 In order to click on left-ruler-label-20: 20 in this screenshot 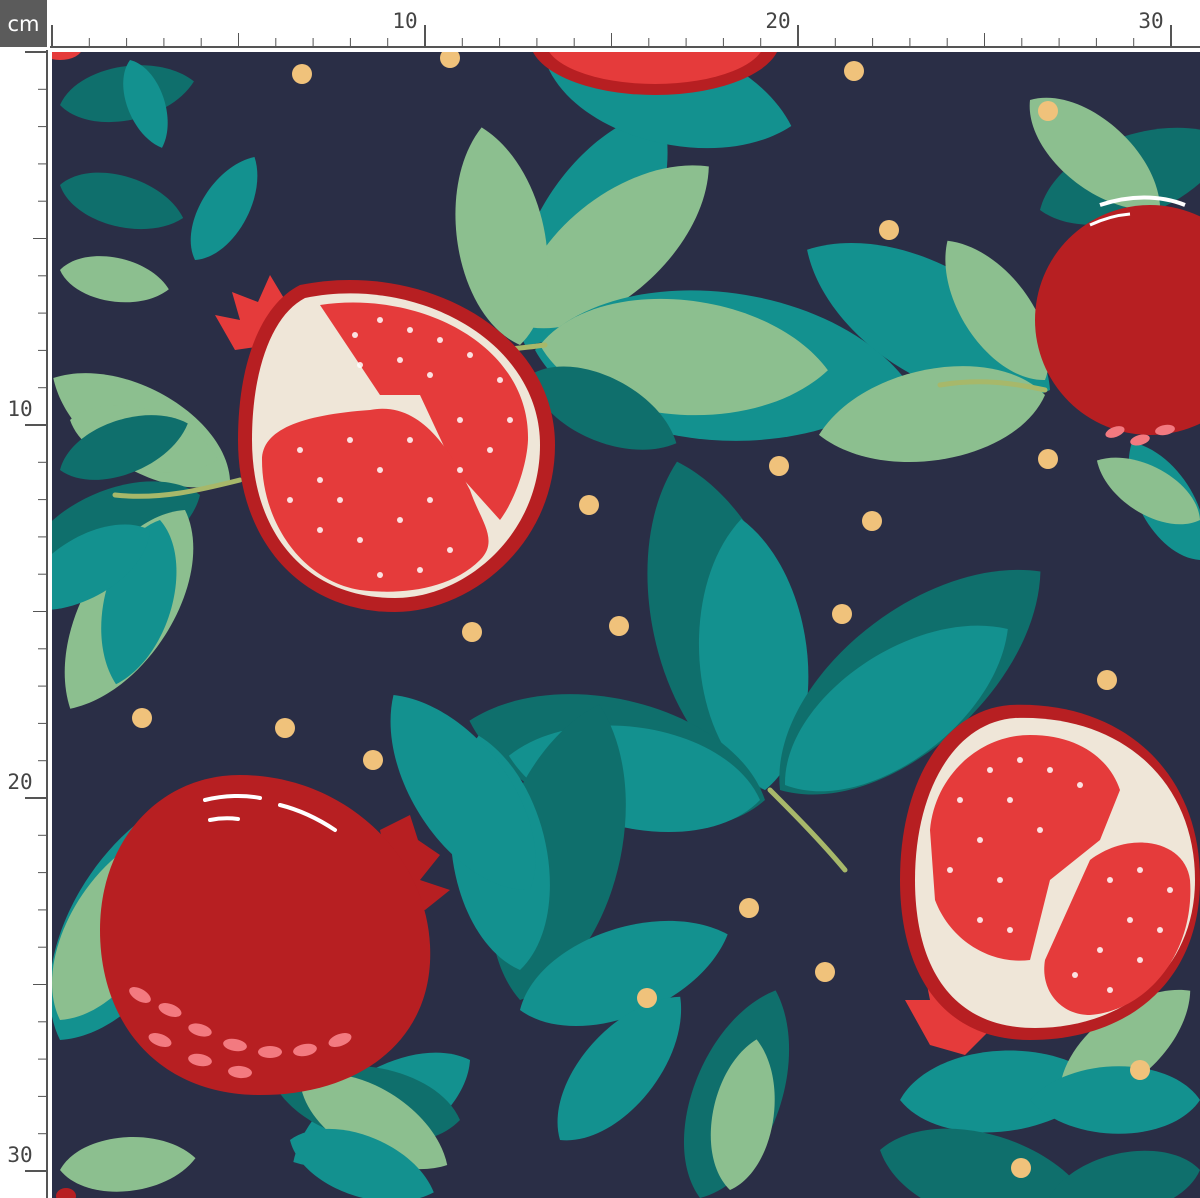, I will do `click(19, 782)`.